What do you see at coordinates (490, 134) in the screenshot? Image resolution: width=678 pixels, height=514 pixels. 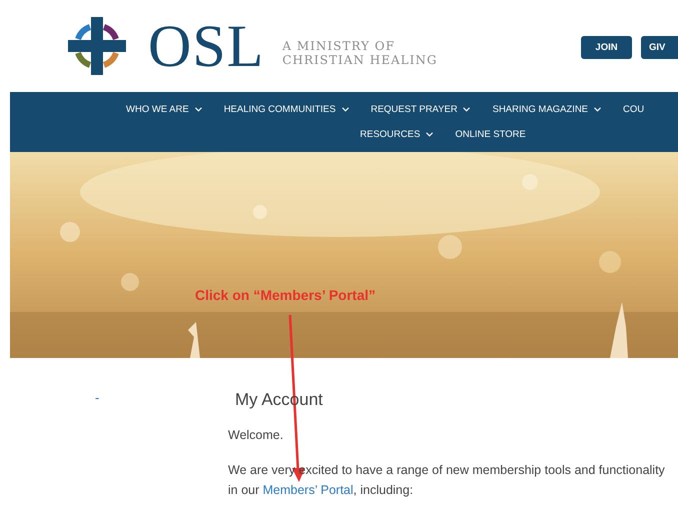 I see `nav-item: ONLINE STORE` at bounding box center [490, 134].